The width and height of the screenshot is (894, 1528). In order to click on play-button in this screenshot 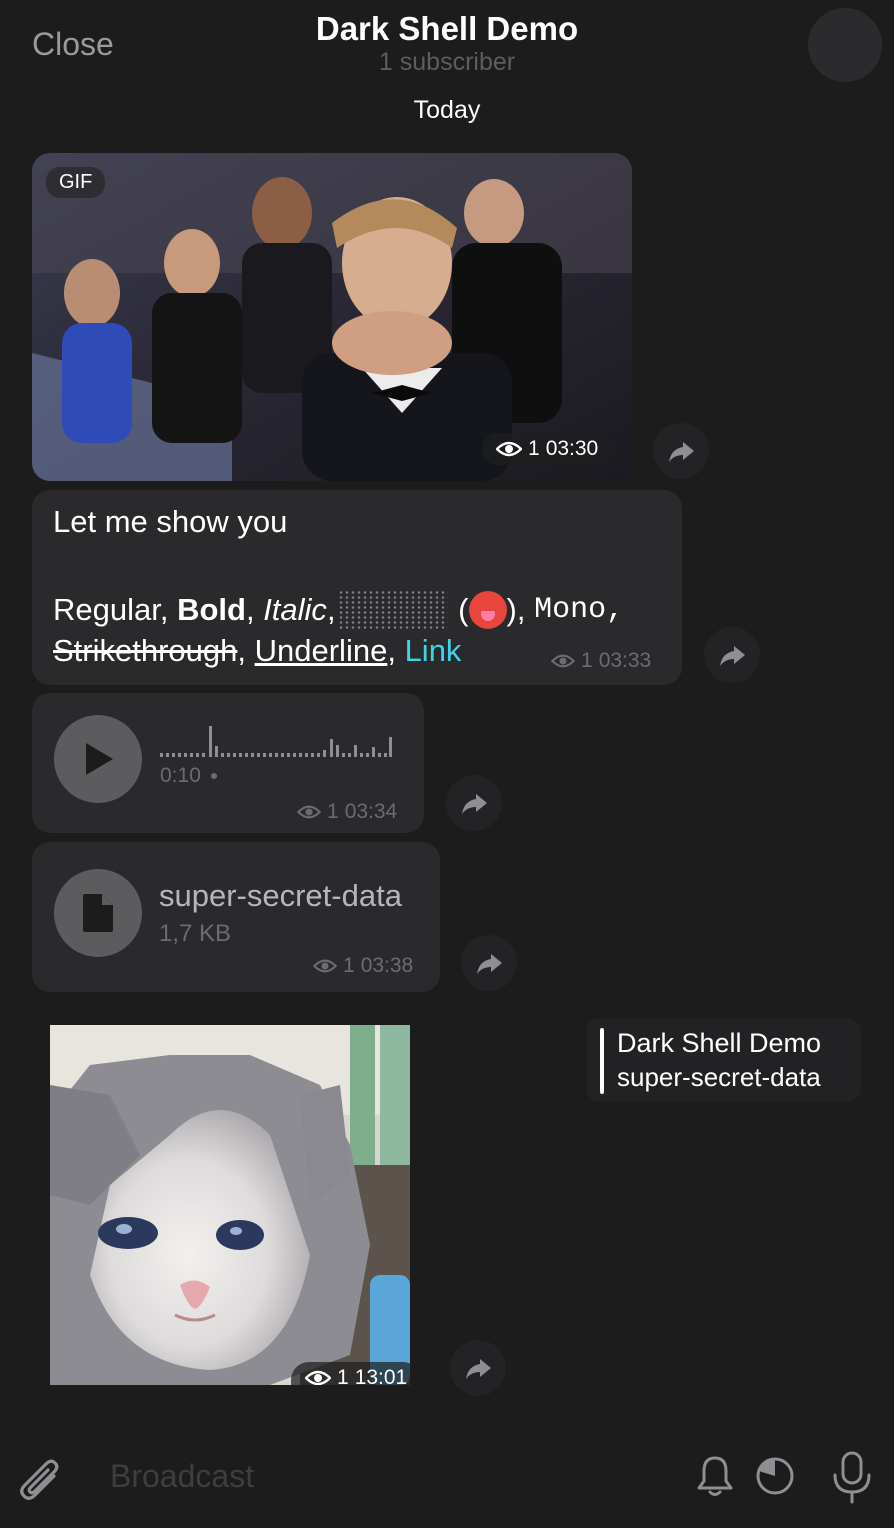, I will do `click(98, 759)`.